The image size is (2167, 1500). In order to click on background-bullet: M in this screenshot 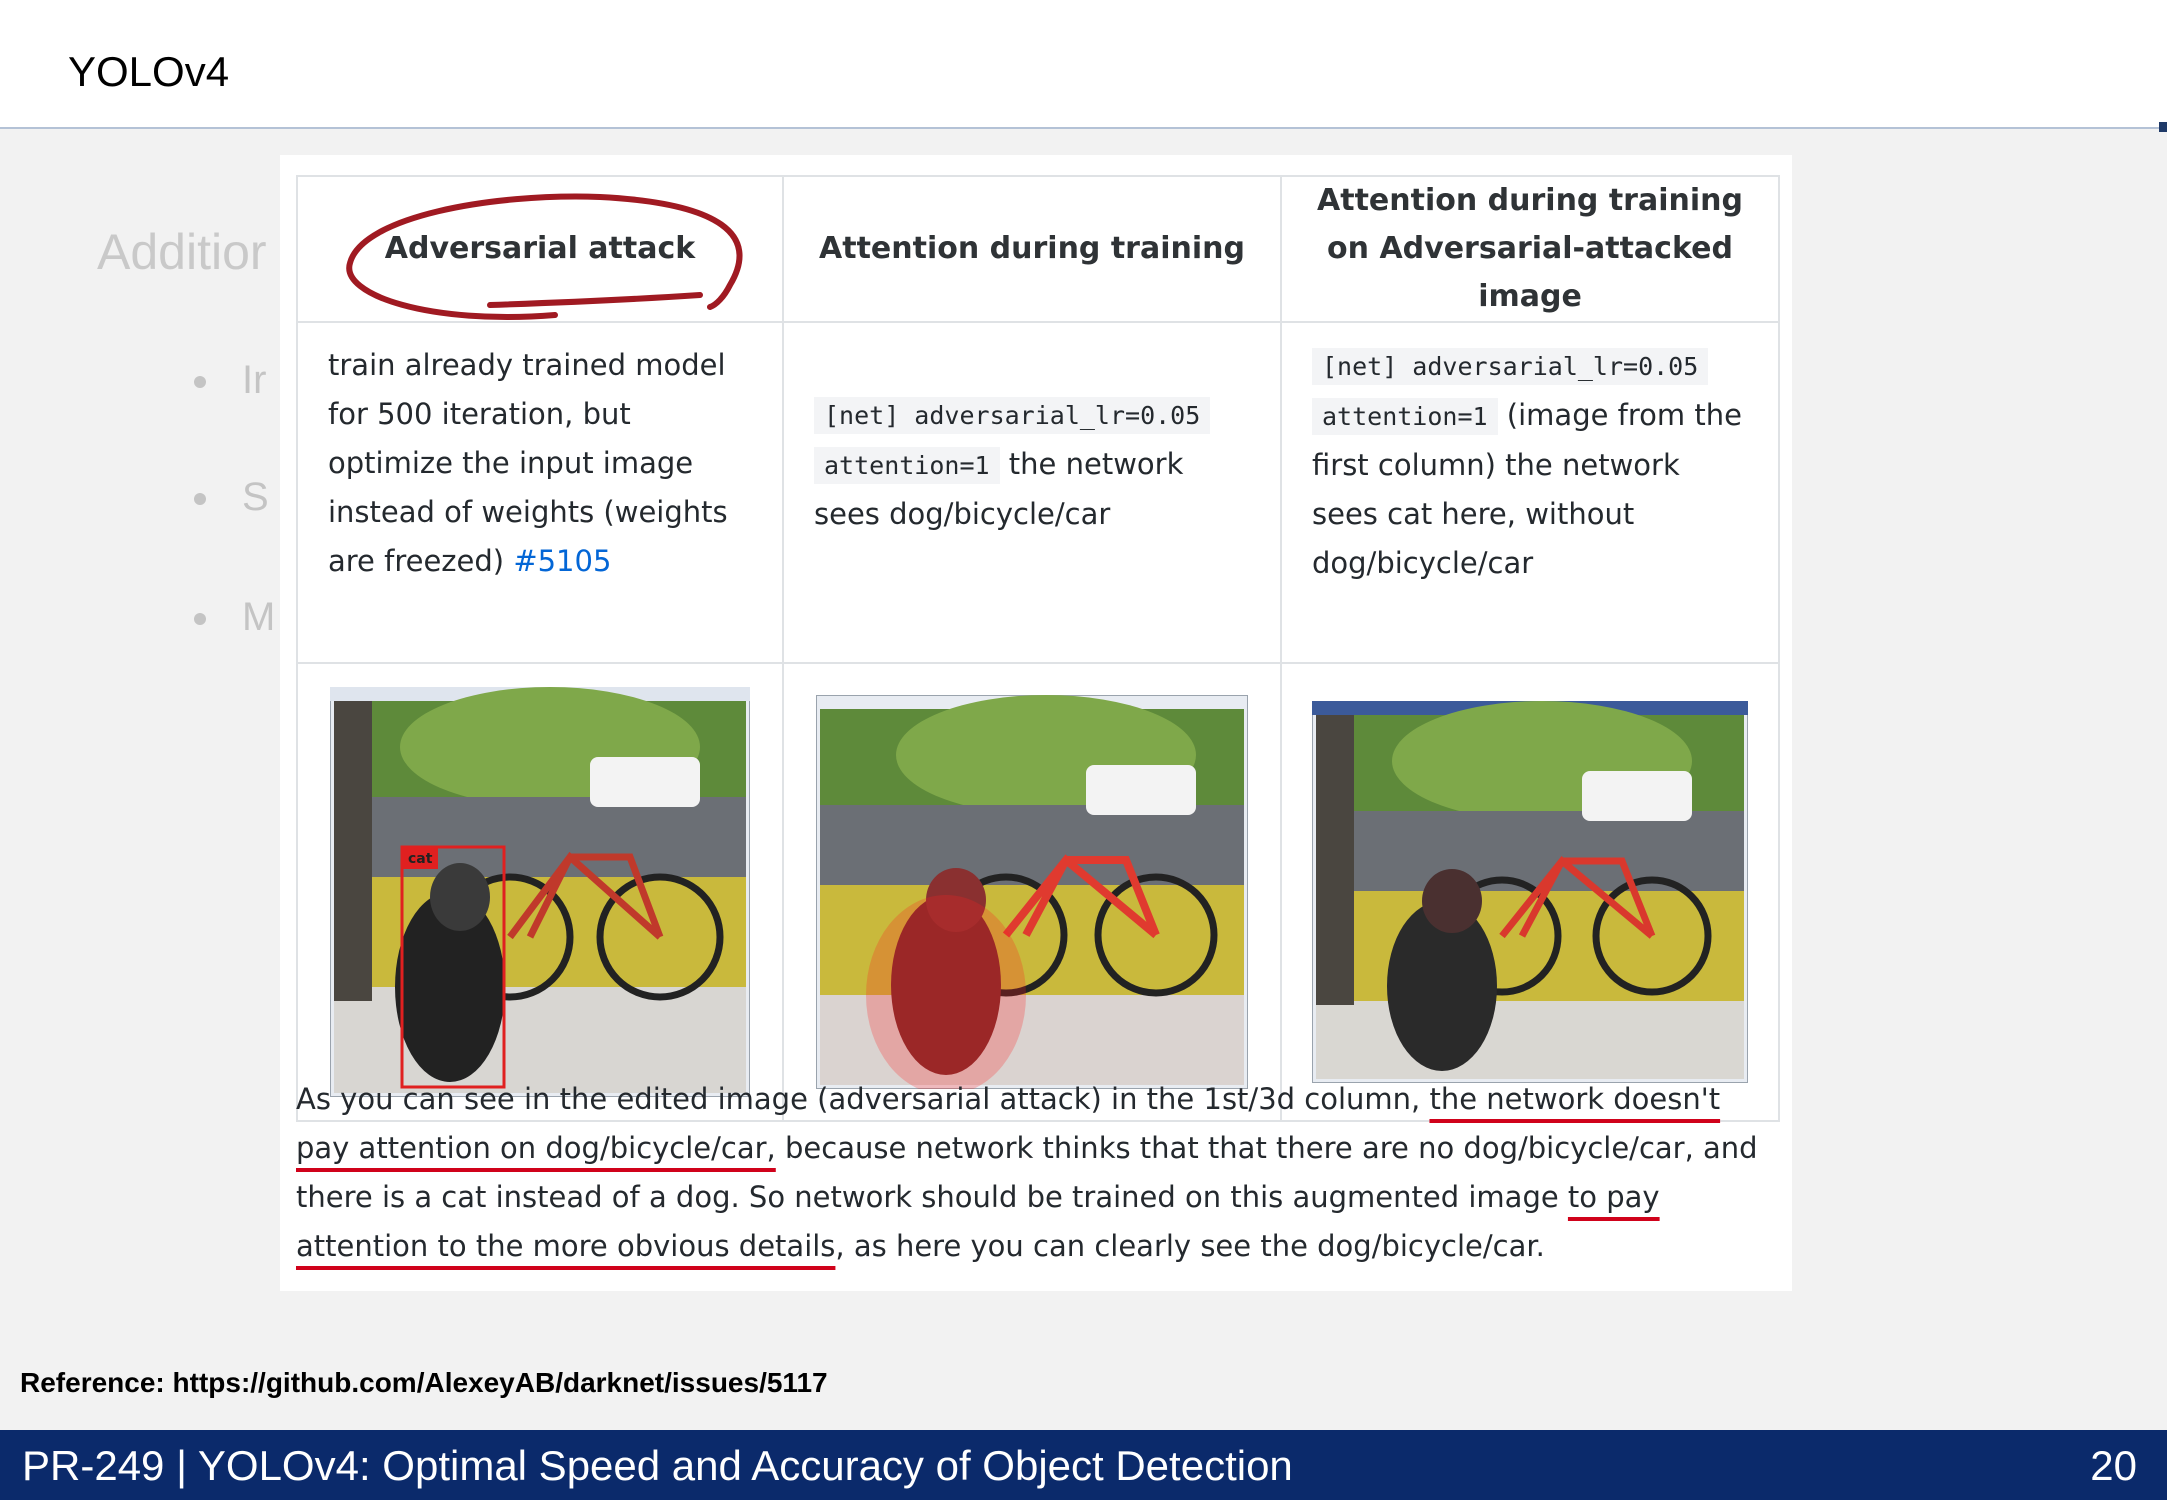, I will do `click(234, 617)`.